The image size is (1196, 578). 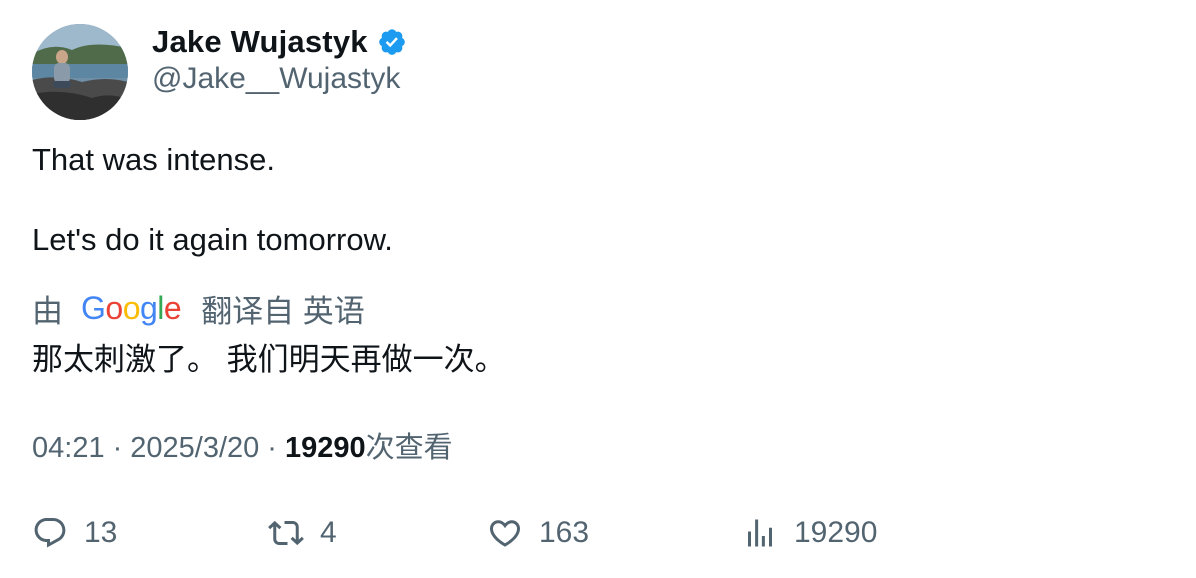 What do you see at coordinates (198, 308) in the screenshot?
I see `translation-attribution: 由 Google 翻译自 英语` at bounding box center [198, 308].